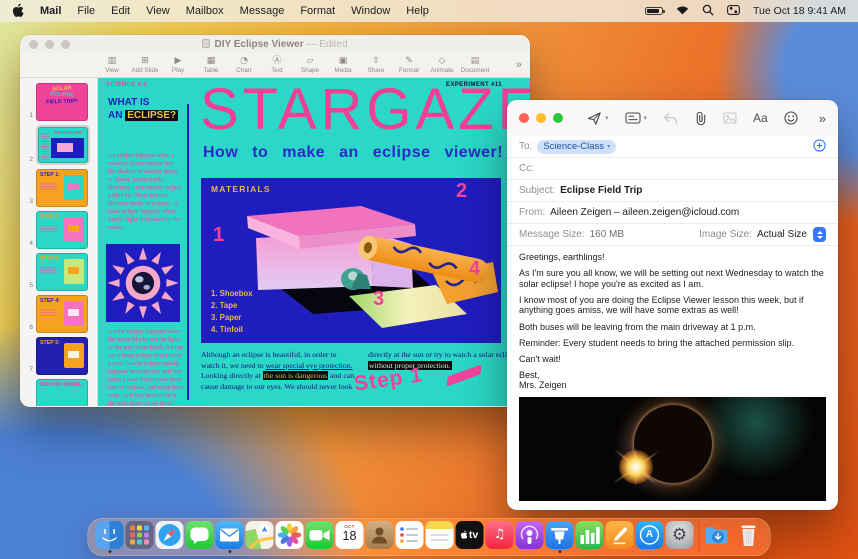  I want to click on add-slide-button: ⊞ Add Slide, so click(145, 65).